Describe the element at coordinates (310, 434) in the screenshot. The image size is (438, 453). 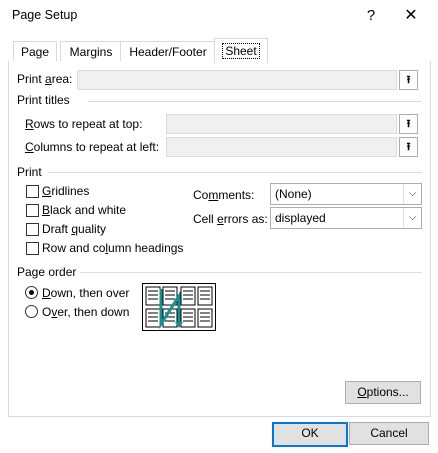
I see `ok-button: OK` at that location.